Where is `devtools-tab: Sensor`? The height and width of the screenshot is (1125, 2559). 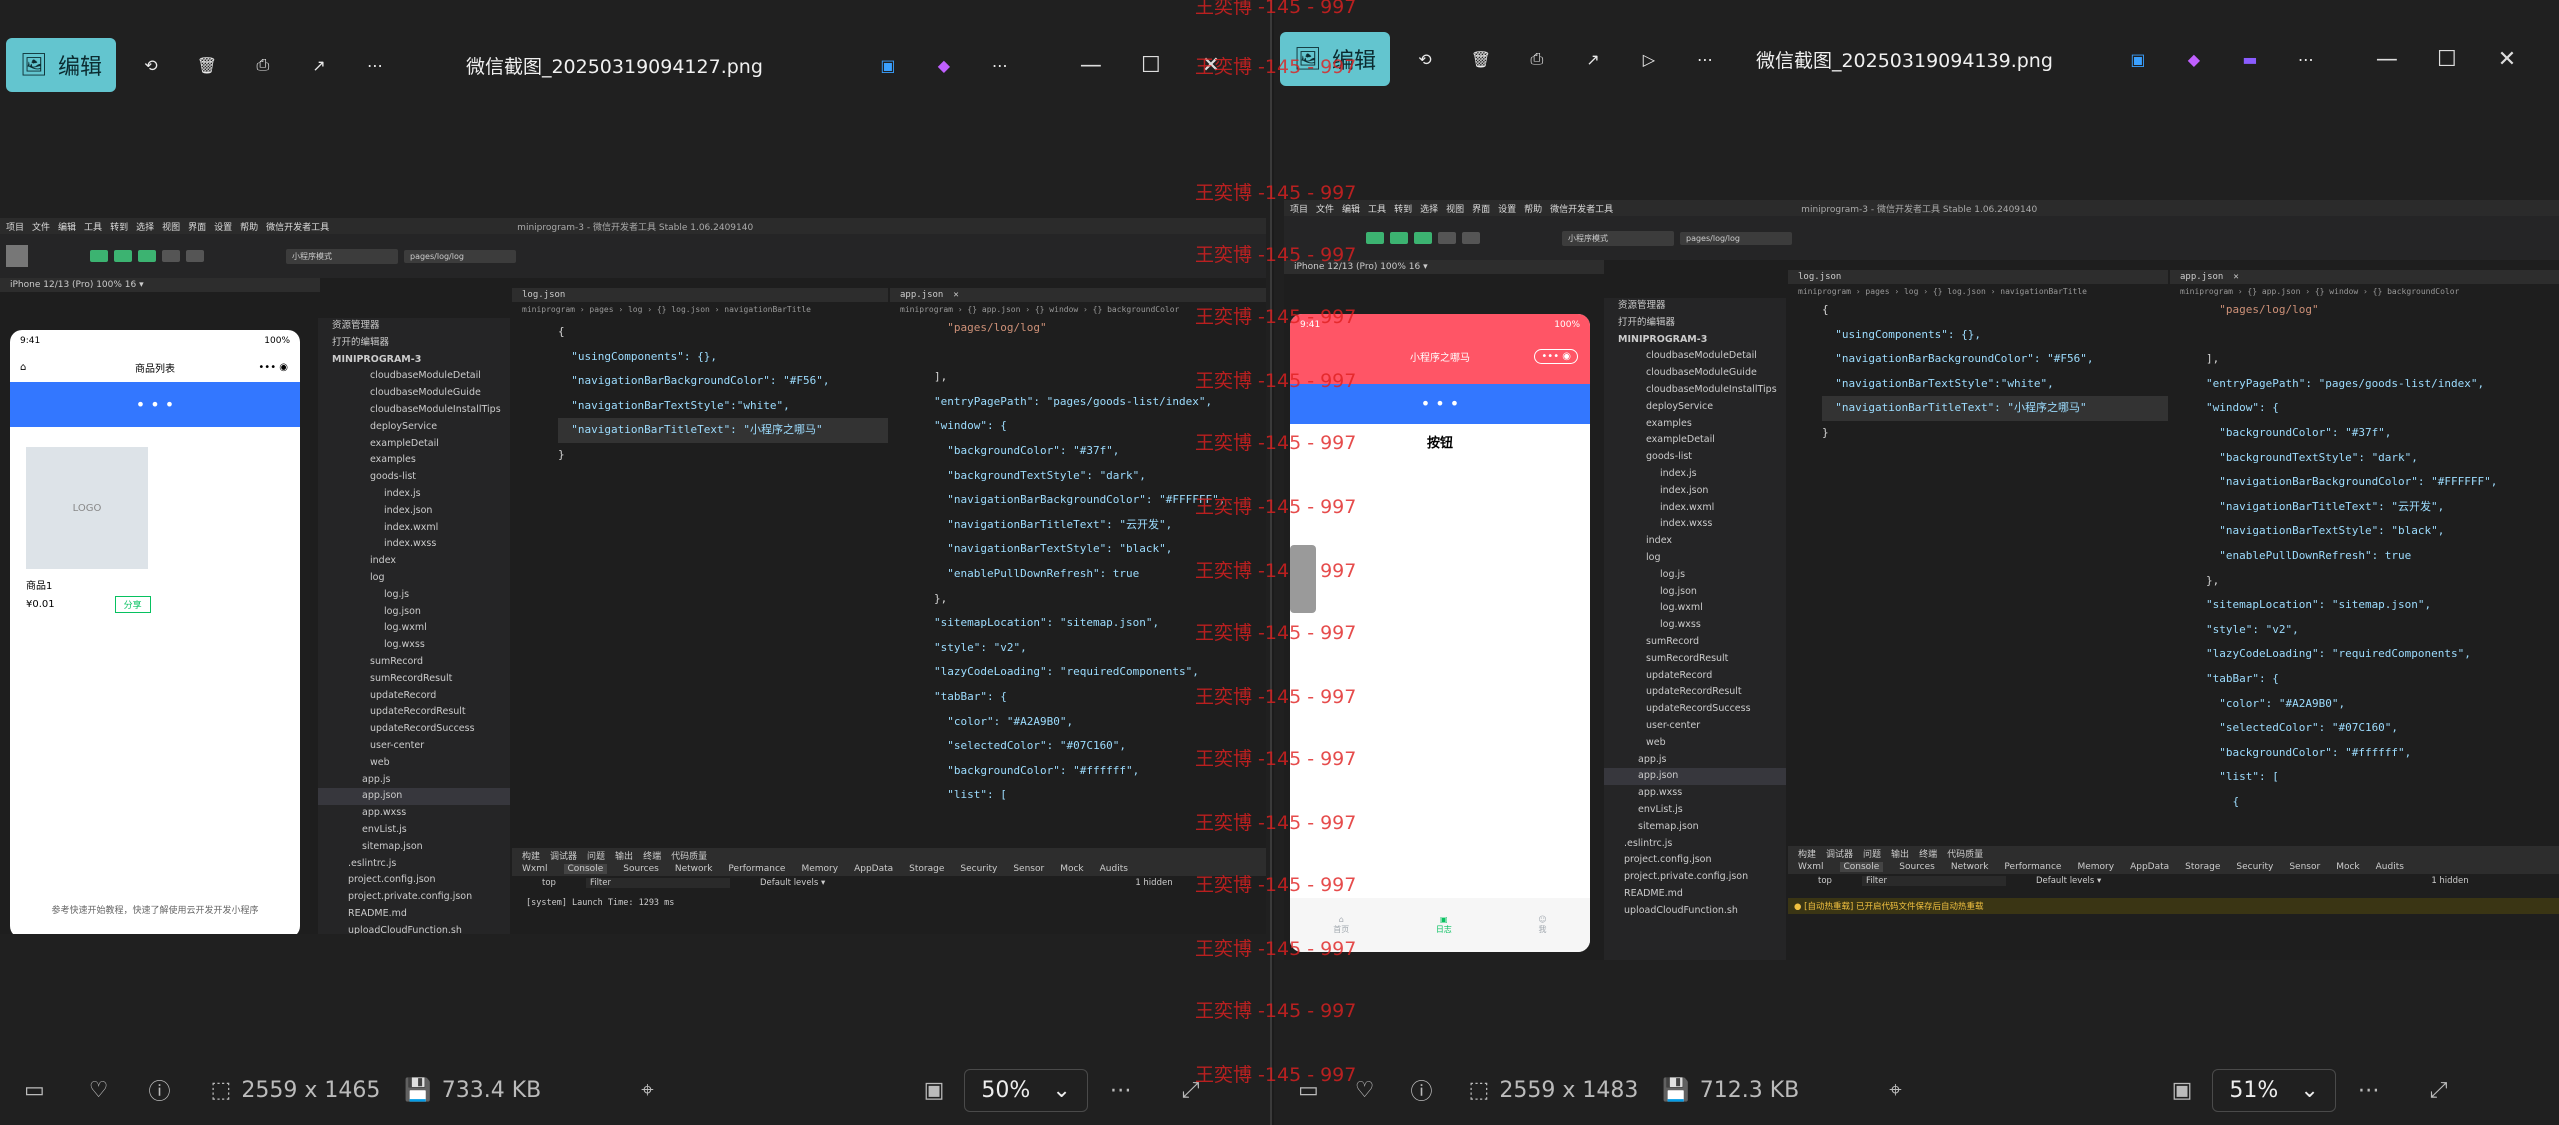
devtools-tab: Sensor is located at coordinates (1028, 869).